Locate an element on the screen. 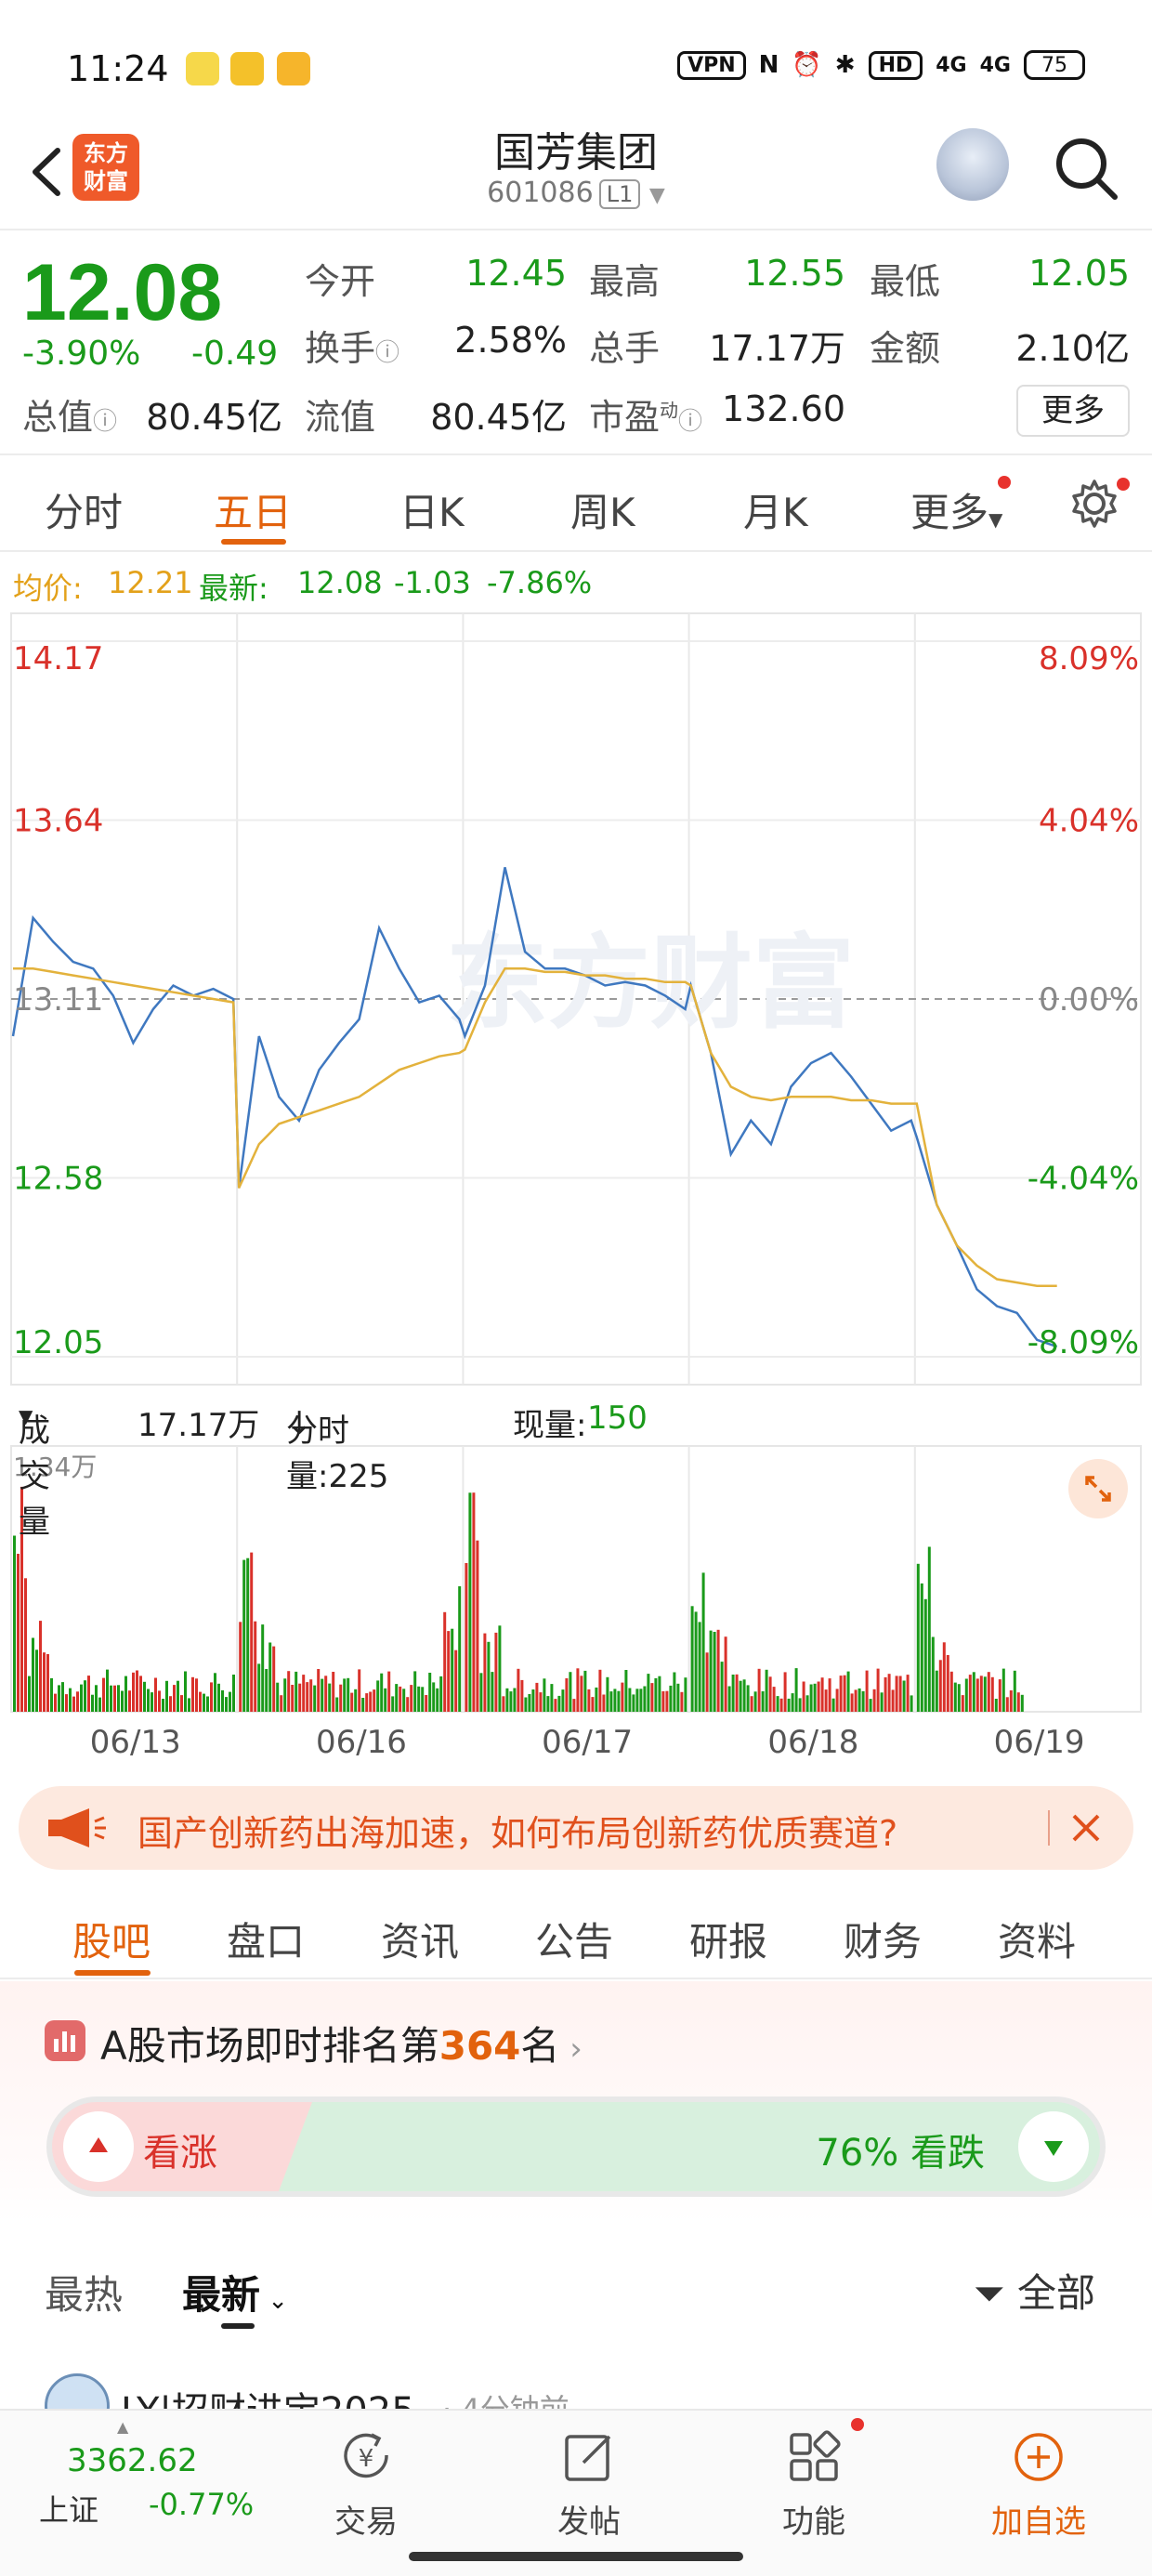 The width and height of the screenshot is (1152, 2576). tab-weekly-k: 周K is located at coordinates (602, 509).